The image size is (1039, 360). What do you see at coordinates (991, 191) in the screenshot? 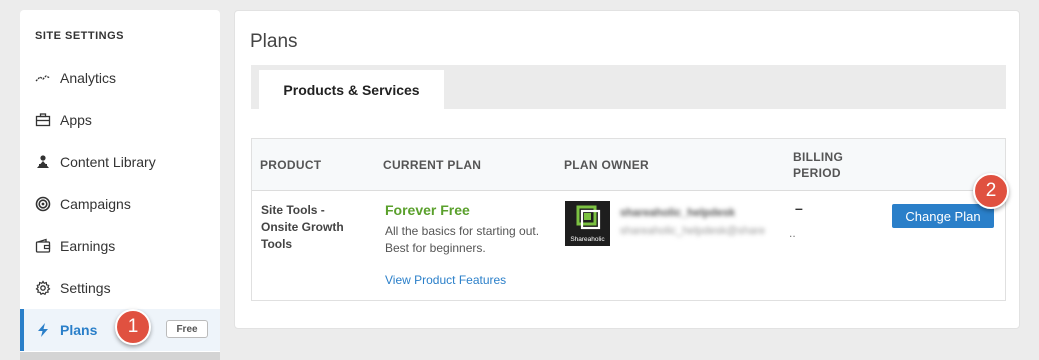
I see `callout-2: 2` at bounding box center [991, 191].